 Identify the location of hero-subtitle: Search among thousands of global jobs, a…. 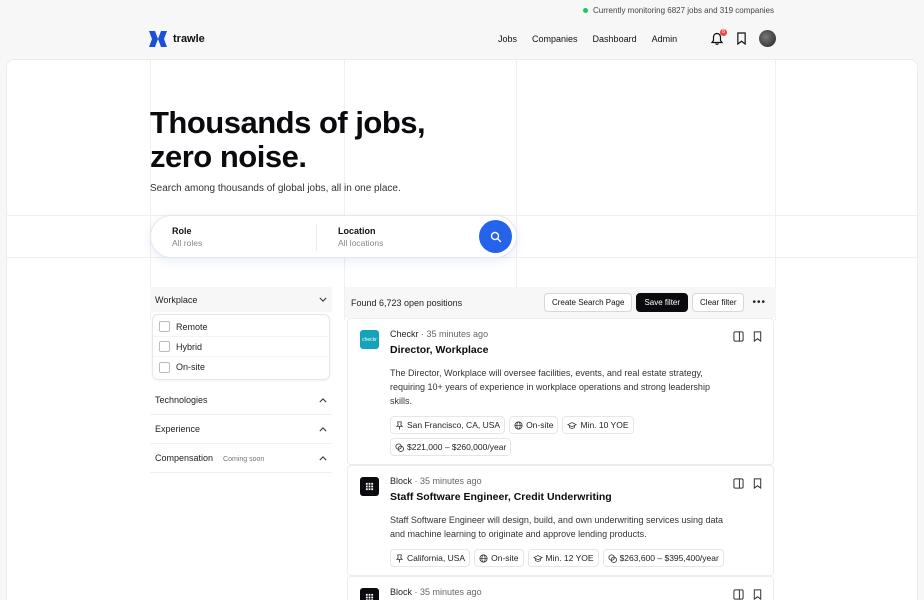
(275, 188).